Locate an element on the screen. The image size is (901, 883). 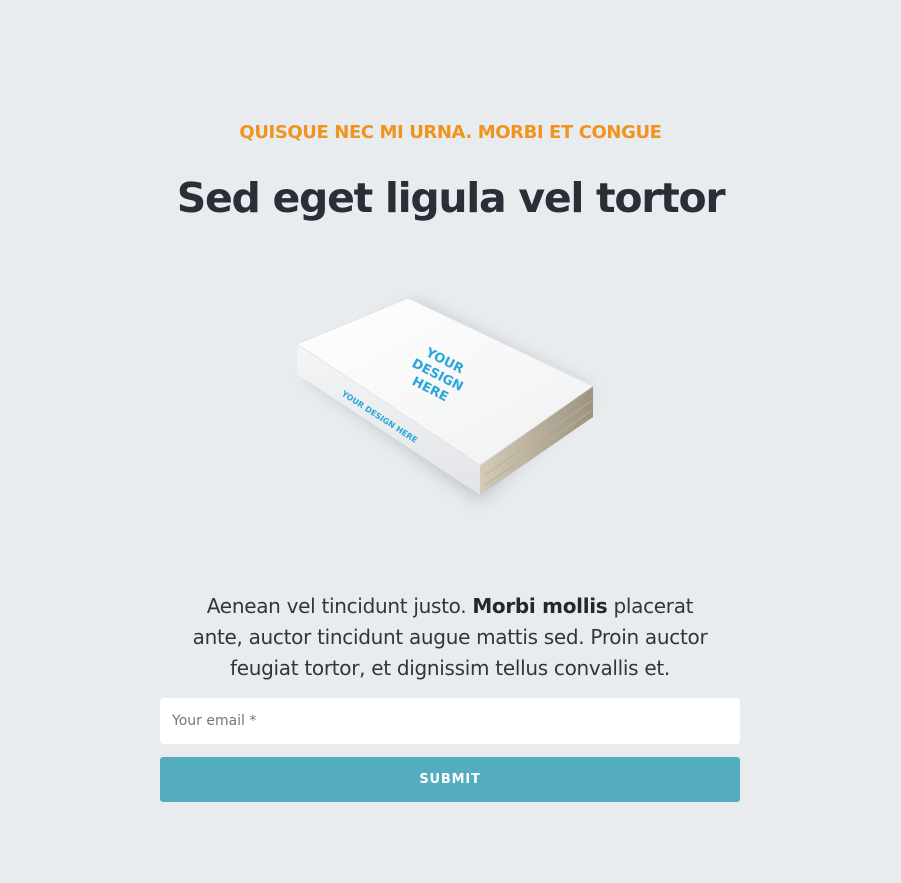
page-title: Sed eget ligula vel tortor is located at coordinates (451, 198).